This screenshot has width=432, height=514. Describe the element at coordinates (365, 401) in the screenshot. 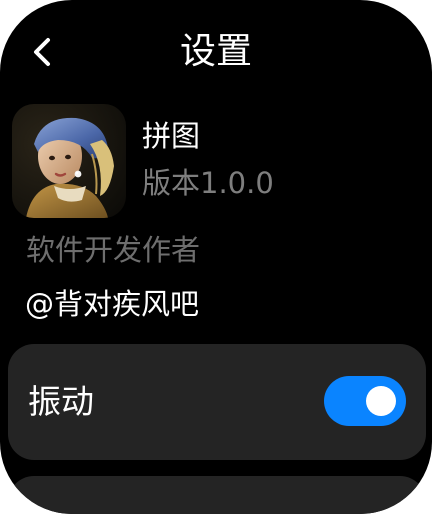

I see `vibration-toggle` at that location.